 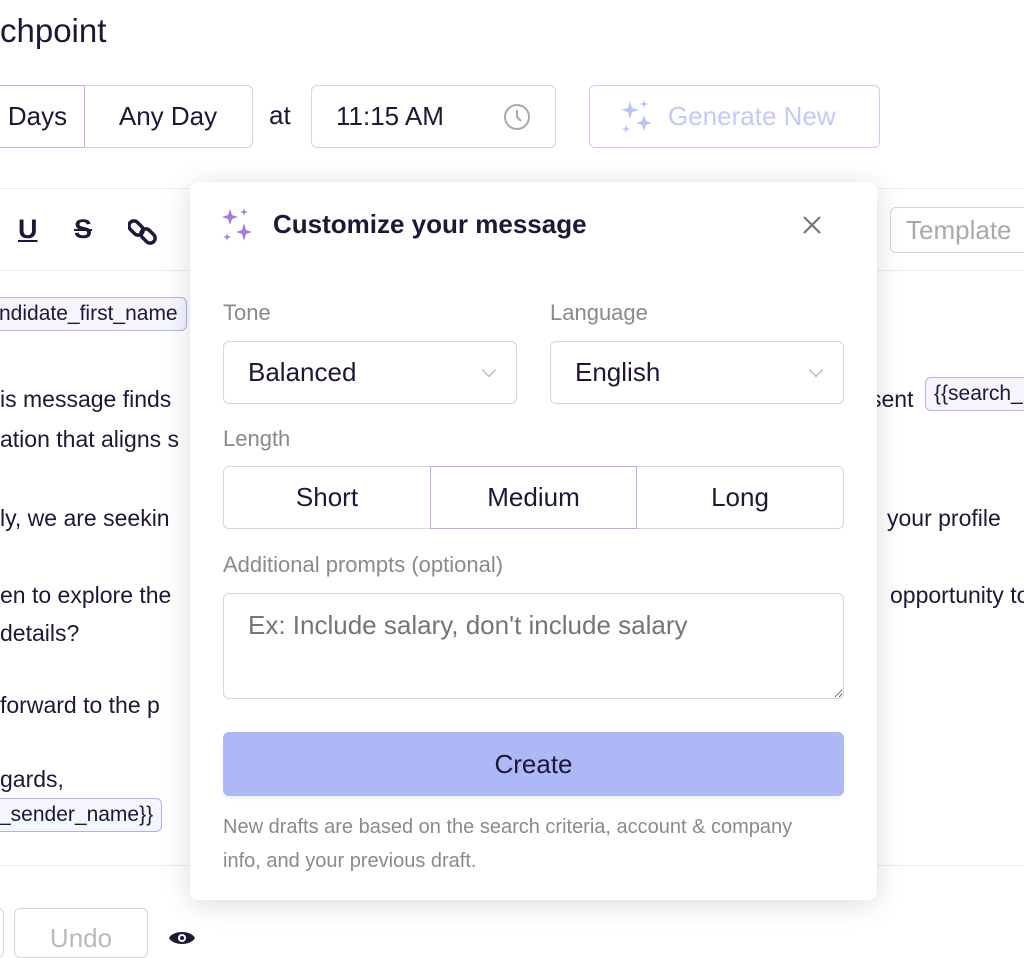 I want to click on length-option-short: Short, so click(x=327, y=497).